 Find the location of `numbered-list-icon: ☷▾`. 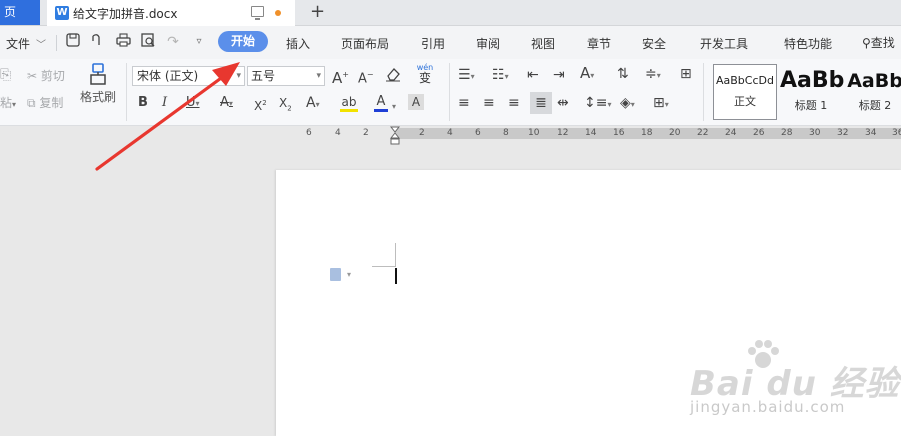

numbered-list-icon: ☷▾ is located at coordinates (500, 76).